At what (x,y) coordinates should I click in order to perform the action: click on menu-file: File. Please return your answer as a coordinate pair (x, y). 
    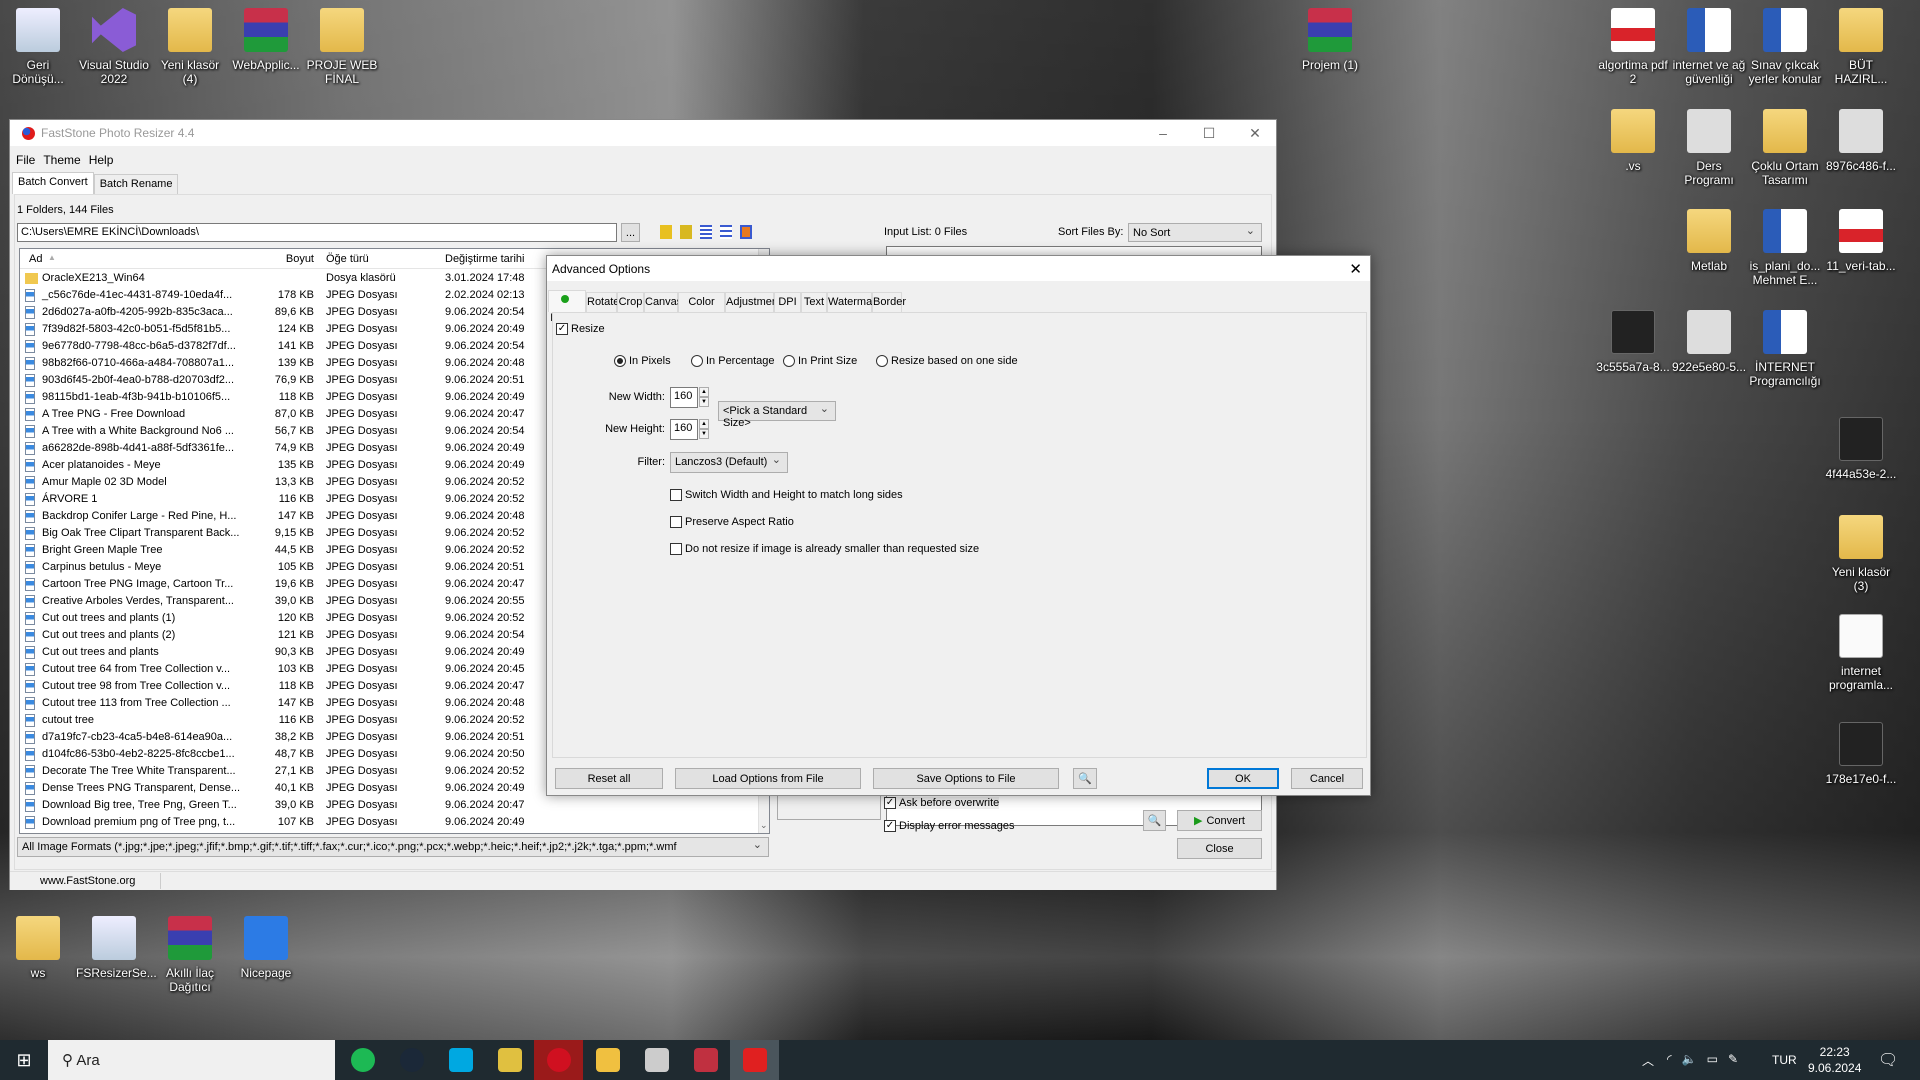
    Looking at the image, I should click on (25, 160).